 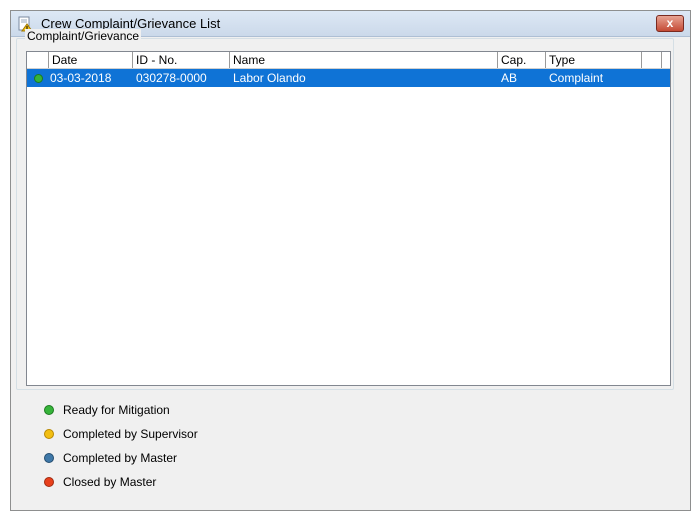 What do you see at coordinates (81, 78) in the screenshot?
I see `row-date: 03-03-2018` at bounding box center [81, 78].